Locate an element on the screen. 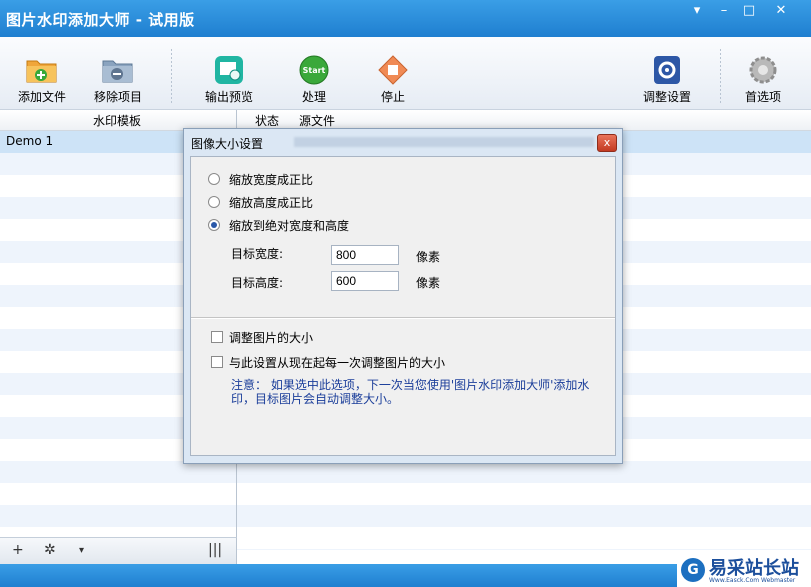 This screenshot has width=811, height=587. preferences-label: 首选项 is located at coordinates (762, 97).